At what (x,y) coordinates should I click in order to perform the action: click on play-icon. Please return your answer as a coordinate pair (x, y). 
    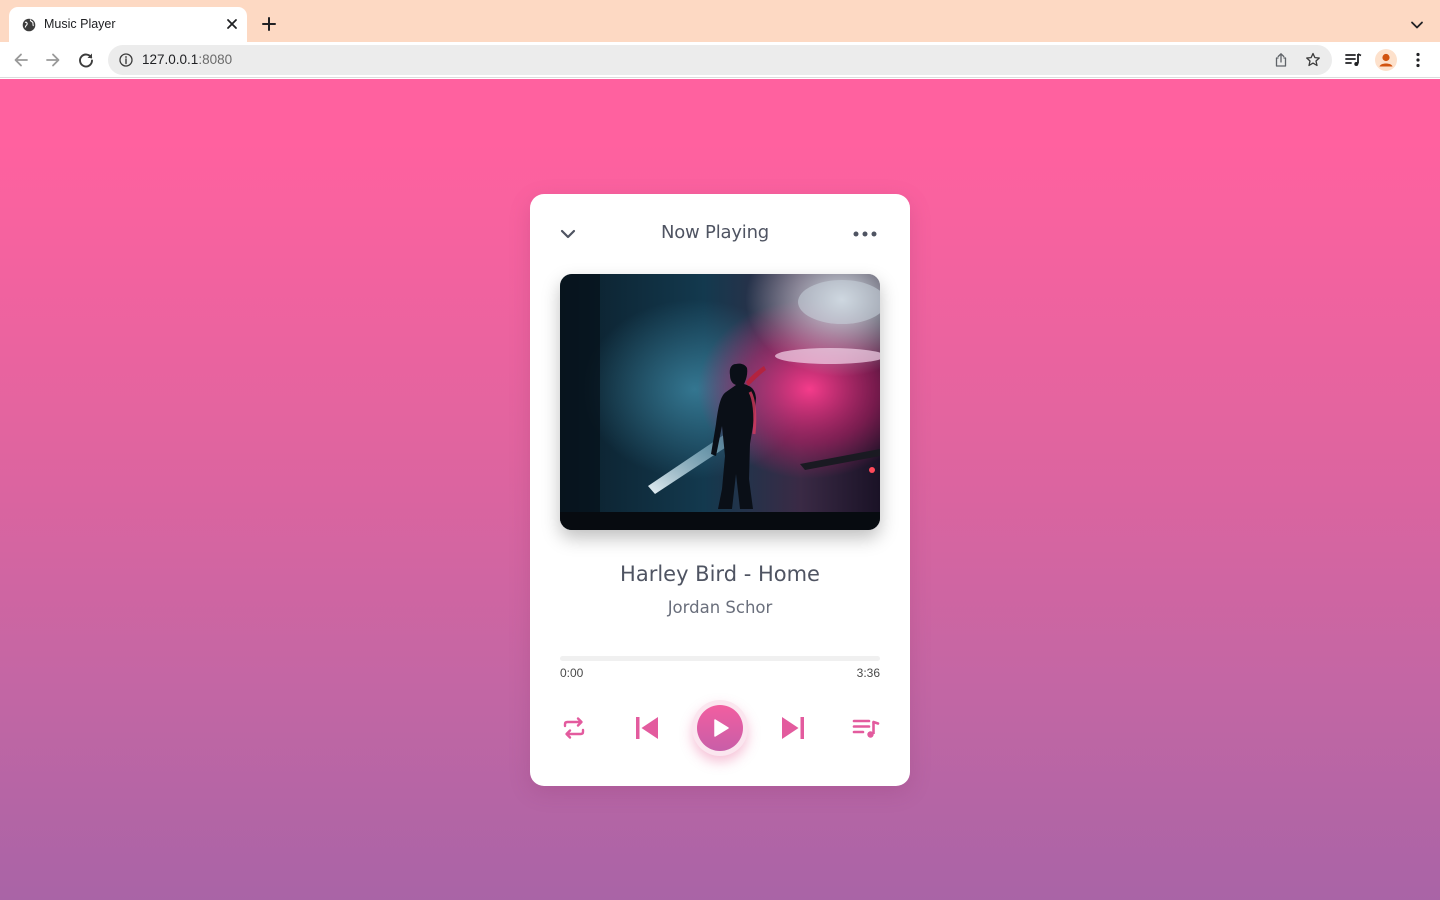
    Looking at the image, I should click on (721, 728).